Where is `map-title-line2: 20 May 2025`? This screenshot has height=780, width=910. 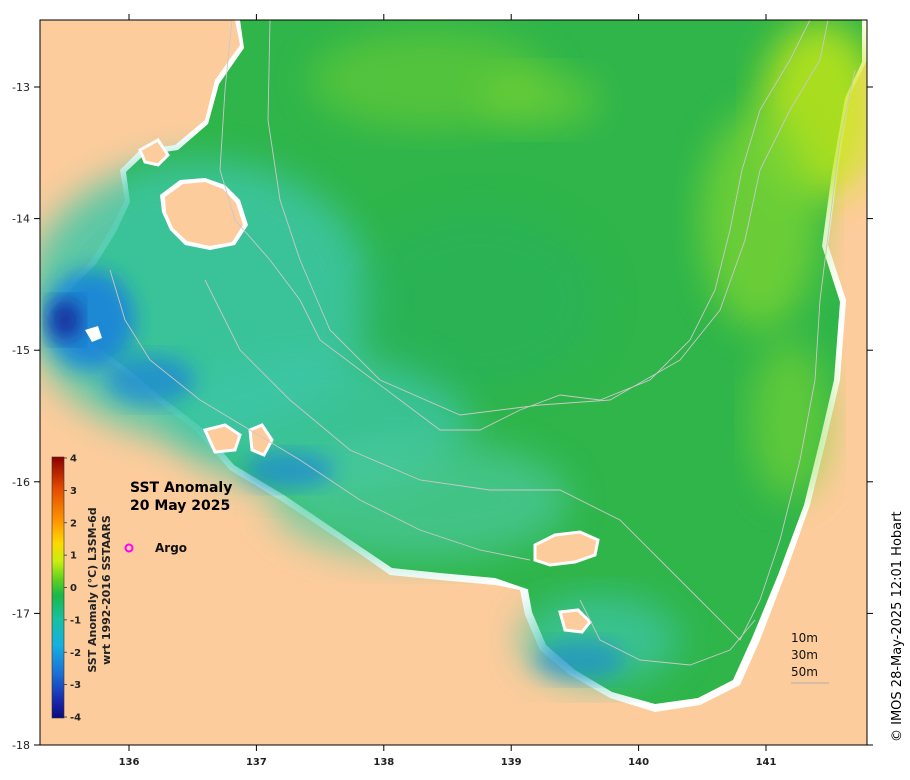
map-title-line2: 20 May 2025 is located at coordinates (180, 506).